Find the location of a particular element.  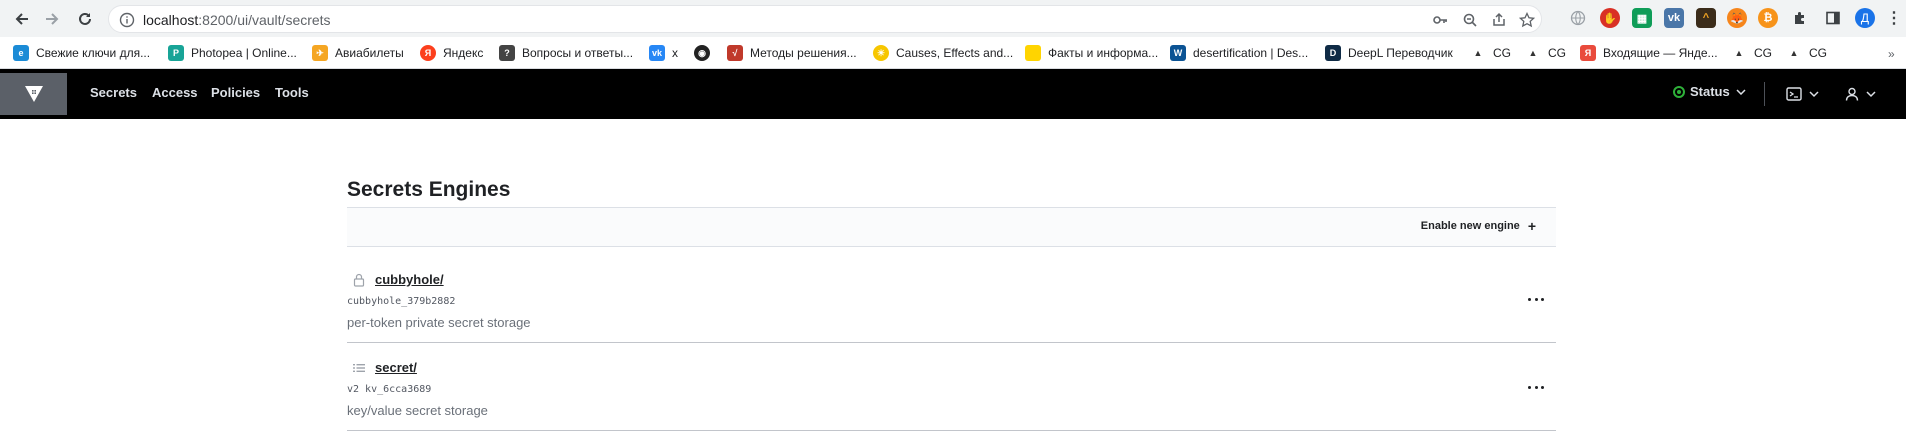

nav-link-secrets: Secrets is located at coordinates (113, 92).